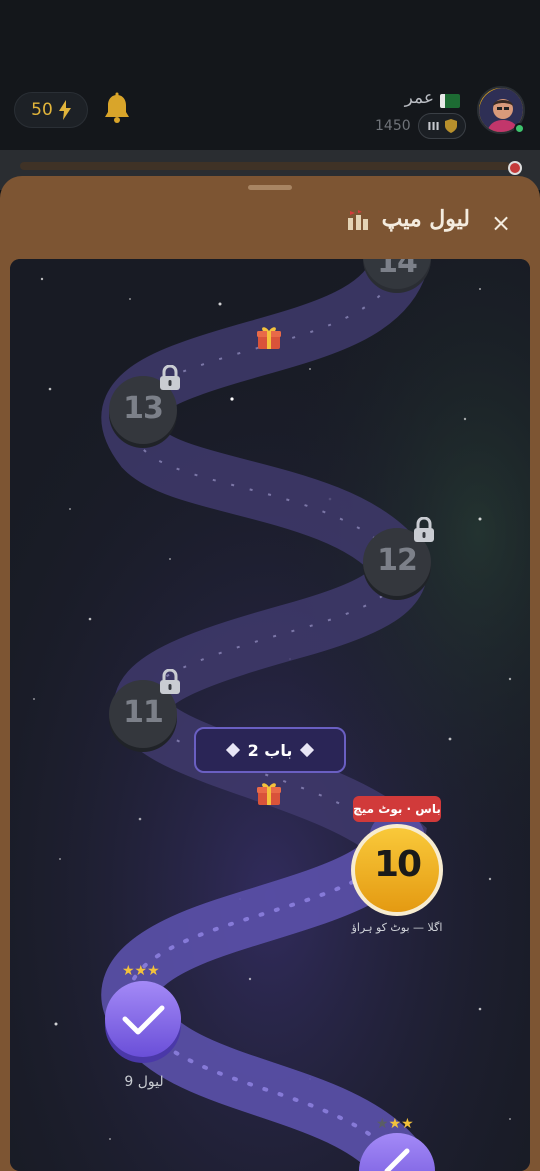 This screenshot has width=540, height=1171. I want to click on energy-counter: 50, so click(51, 110).